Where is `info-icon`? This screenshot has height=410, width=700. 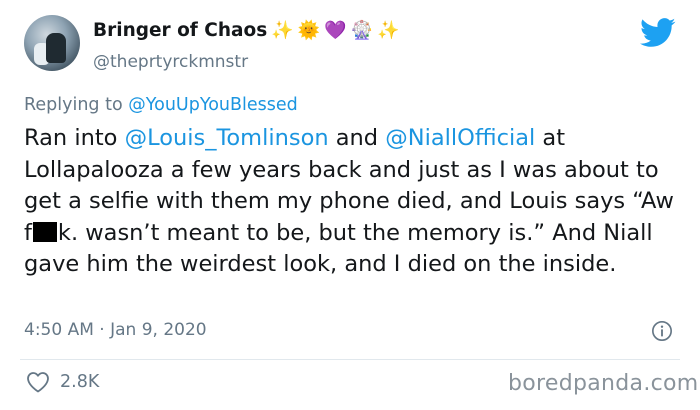
info-icon is located at coordinates (662, 331).